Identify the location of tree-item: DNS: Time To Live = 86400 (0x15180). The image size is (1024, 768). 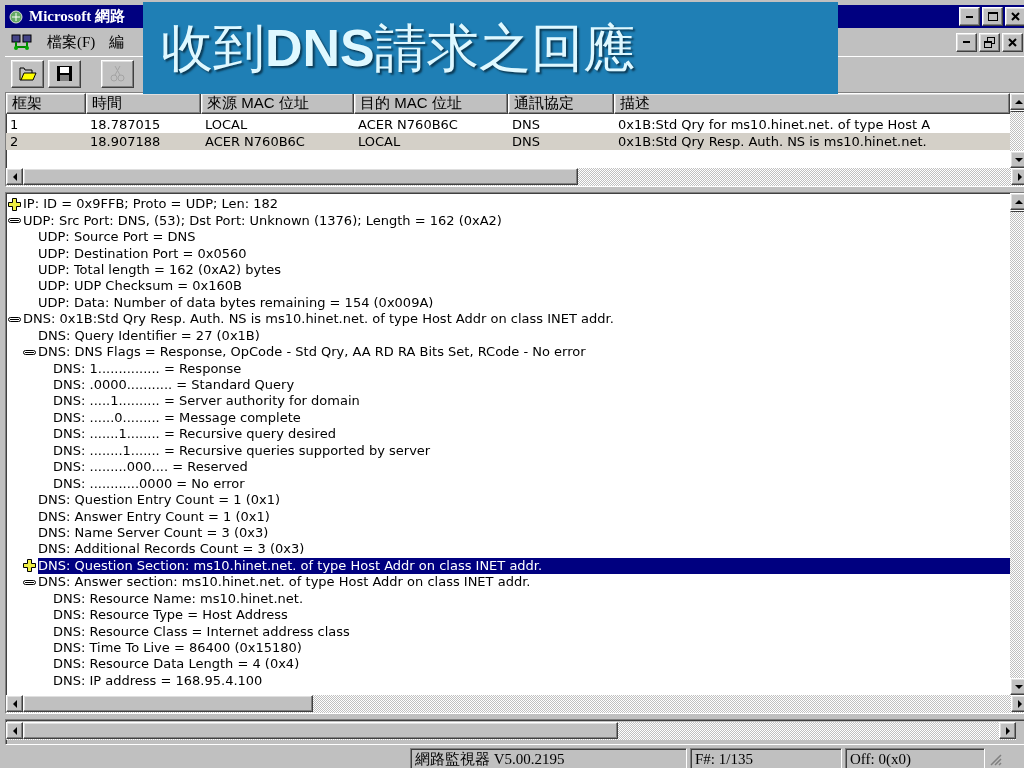
(179, 648).